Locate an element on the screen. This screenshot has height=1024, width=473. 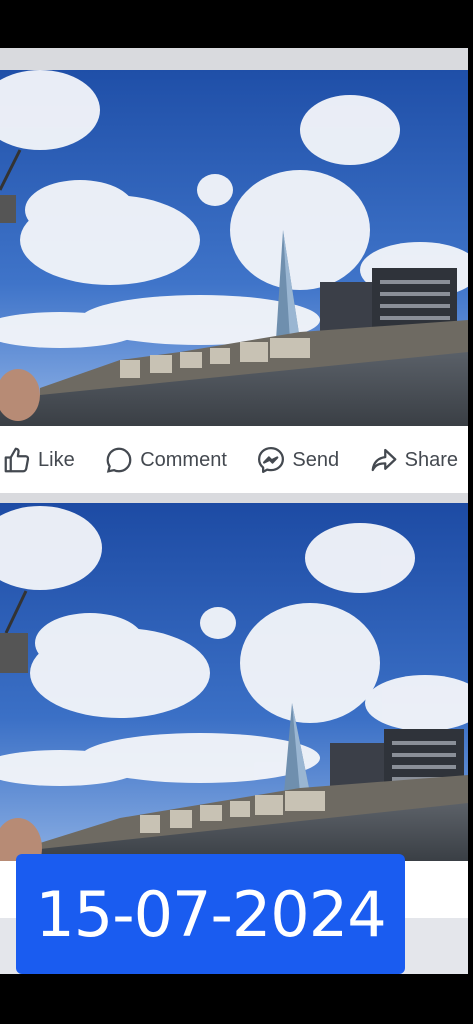
messenger-icon is located at coordinates (271, 460).